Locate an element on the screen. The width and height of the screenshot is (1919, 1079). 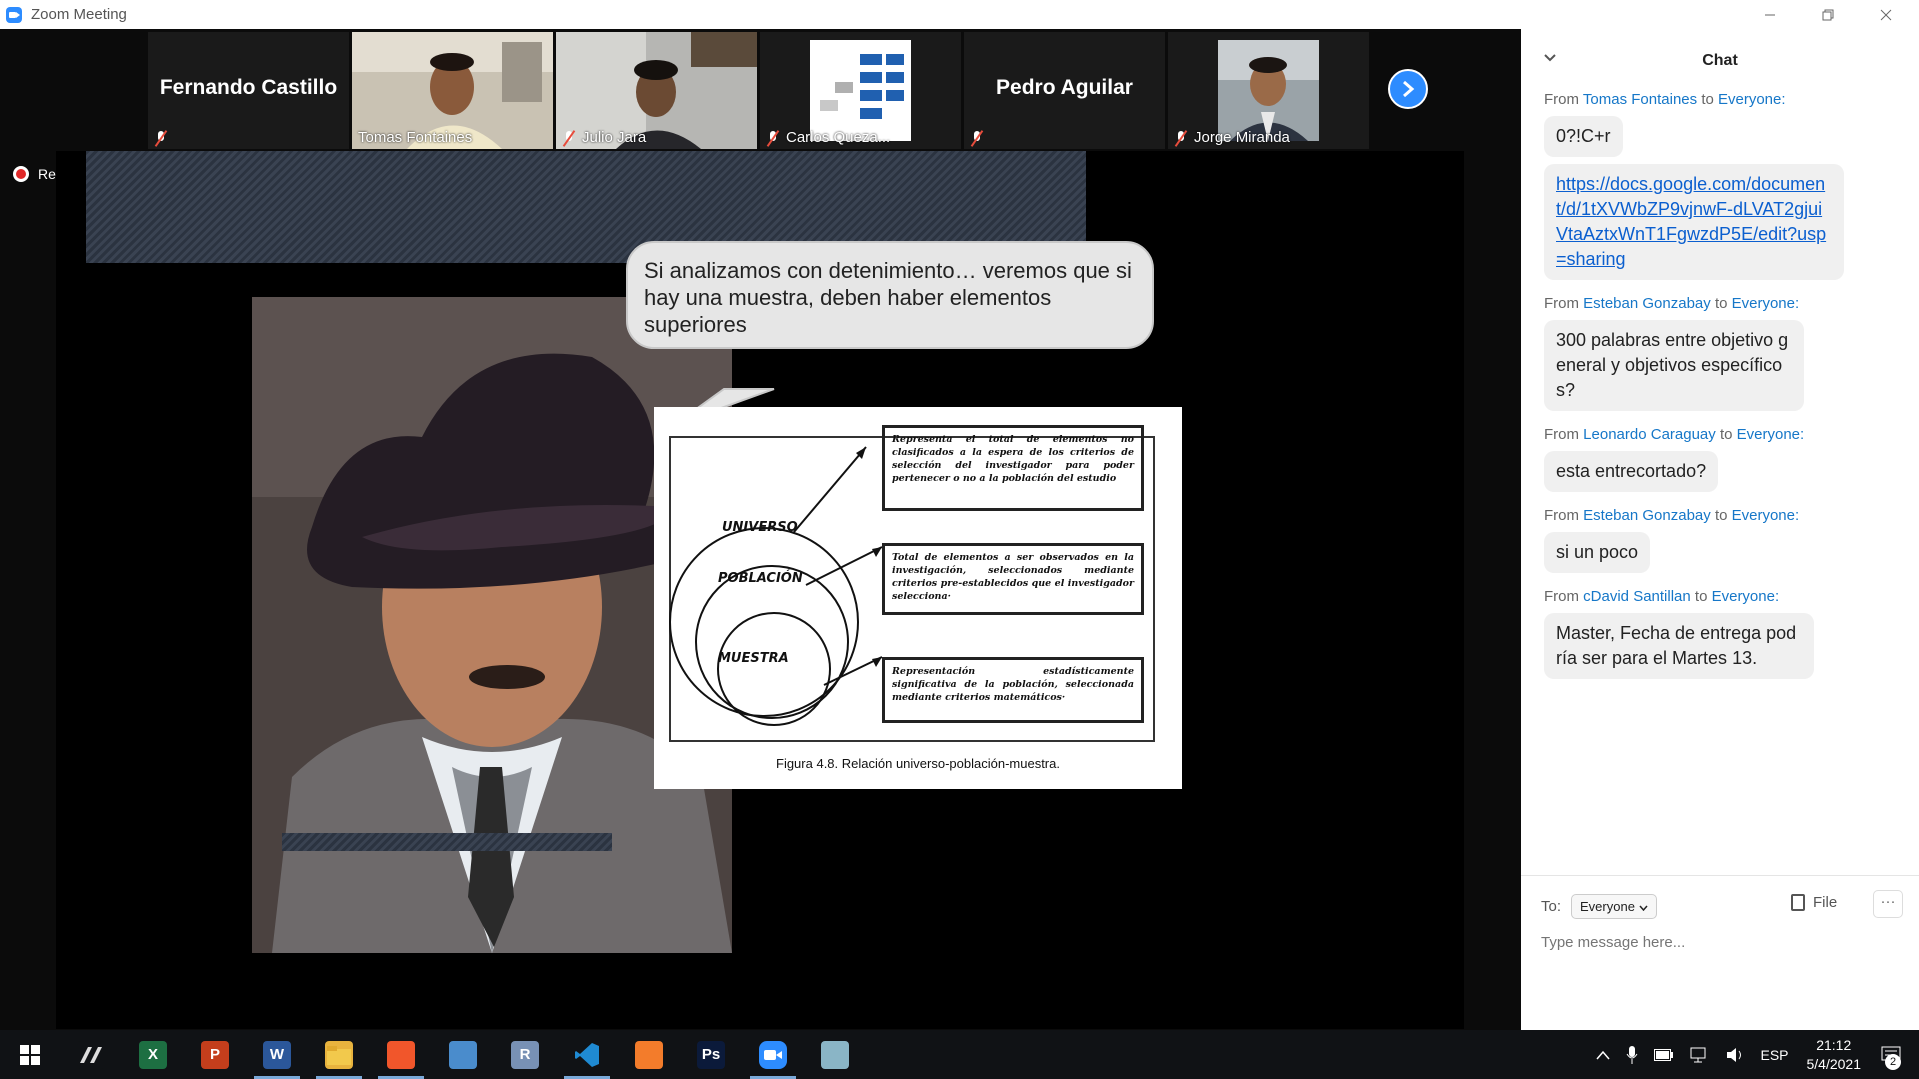
universo-label: UNIVERSO is located at coordinates (760, 527).